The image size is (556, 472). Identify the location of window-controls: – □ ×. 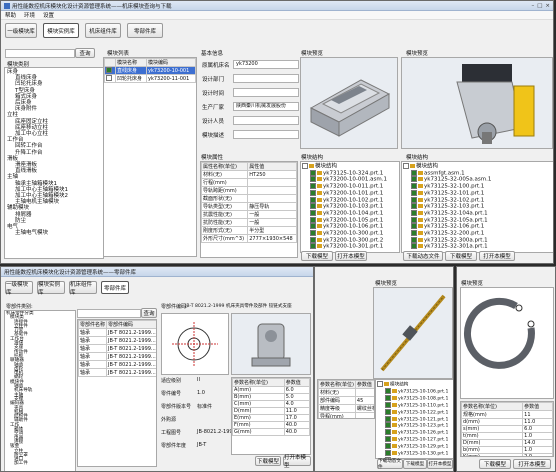
(540, 6).